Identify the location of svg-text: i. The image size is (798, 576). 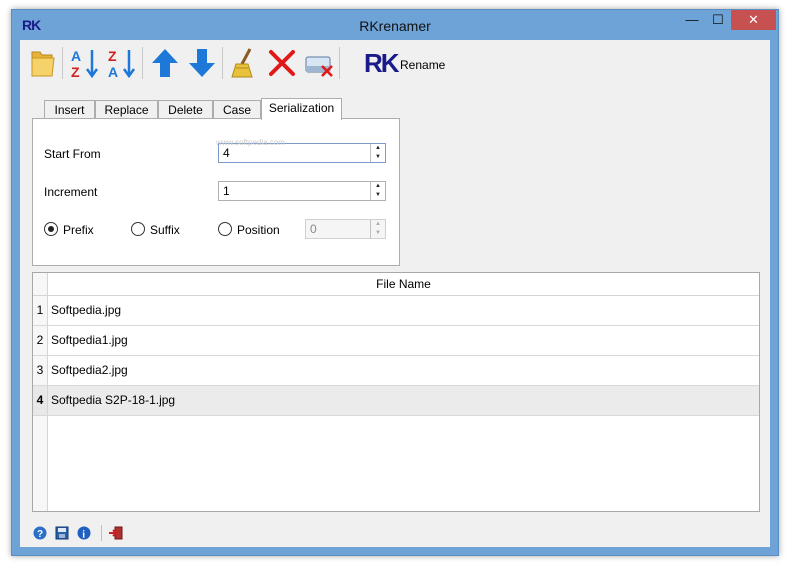
(83, 535).